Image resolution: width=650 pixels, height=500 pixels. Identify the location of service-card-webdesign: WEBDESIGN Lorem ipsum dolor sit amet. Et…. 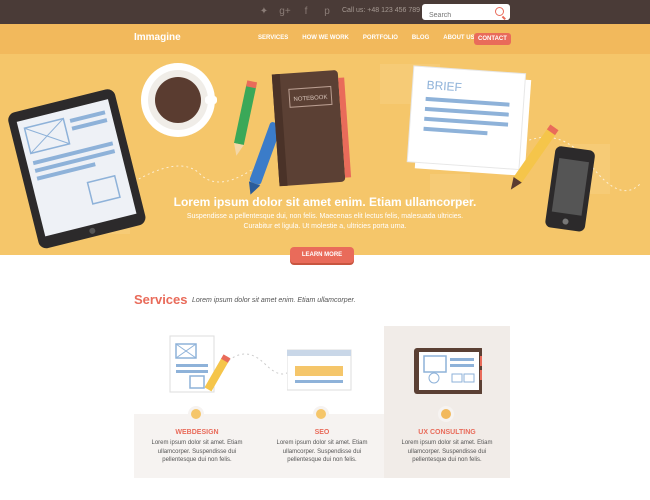
(197, 402).